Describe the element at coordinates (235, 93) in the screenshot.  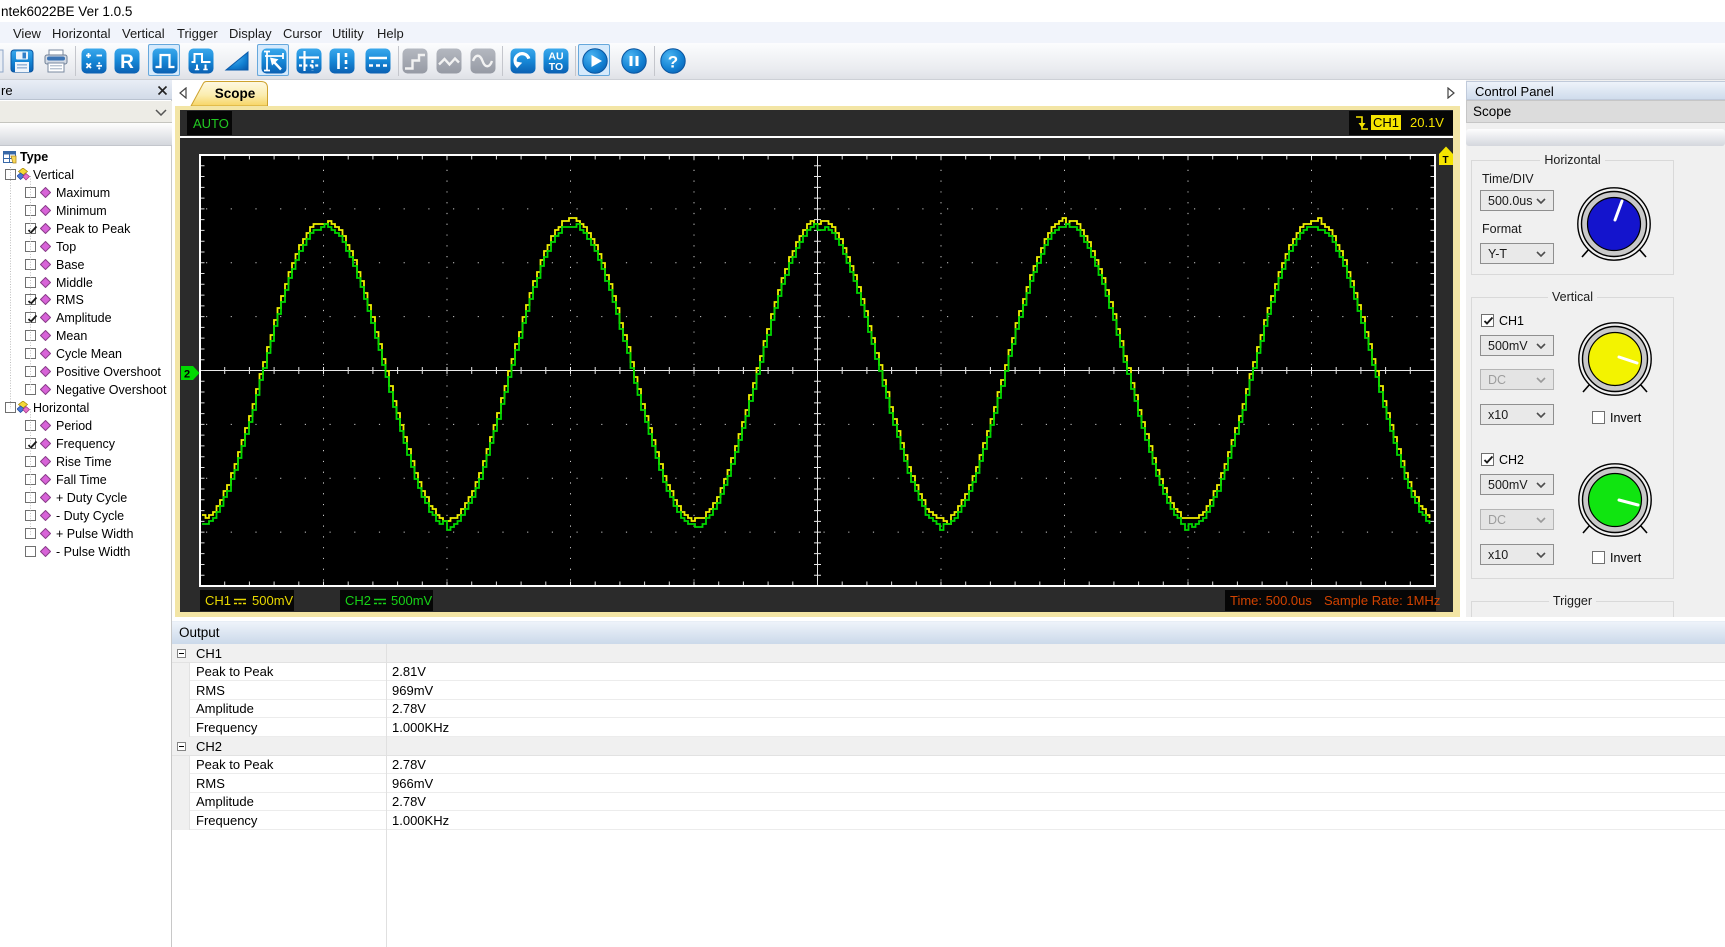
I see `svg-text: Scope` at that location.